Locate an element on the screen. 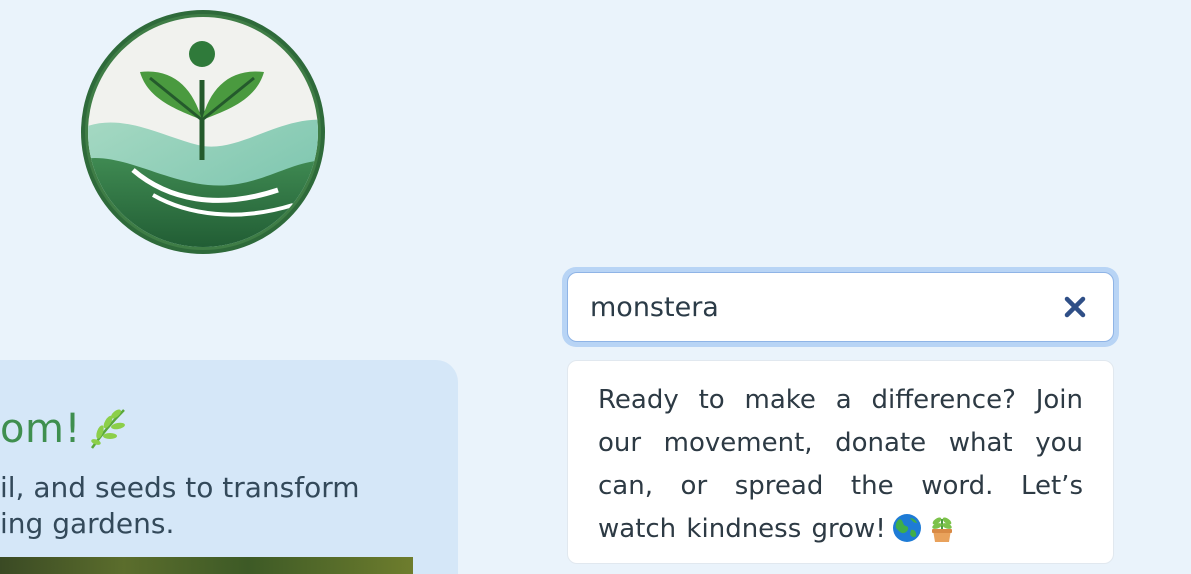  search-input is located at coordinates (810, 307).